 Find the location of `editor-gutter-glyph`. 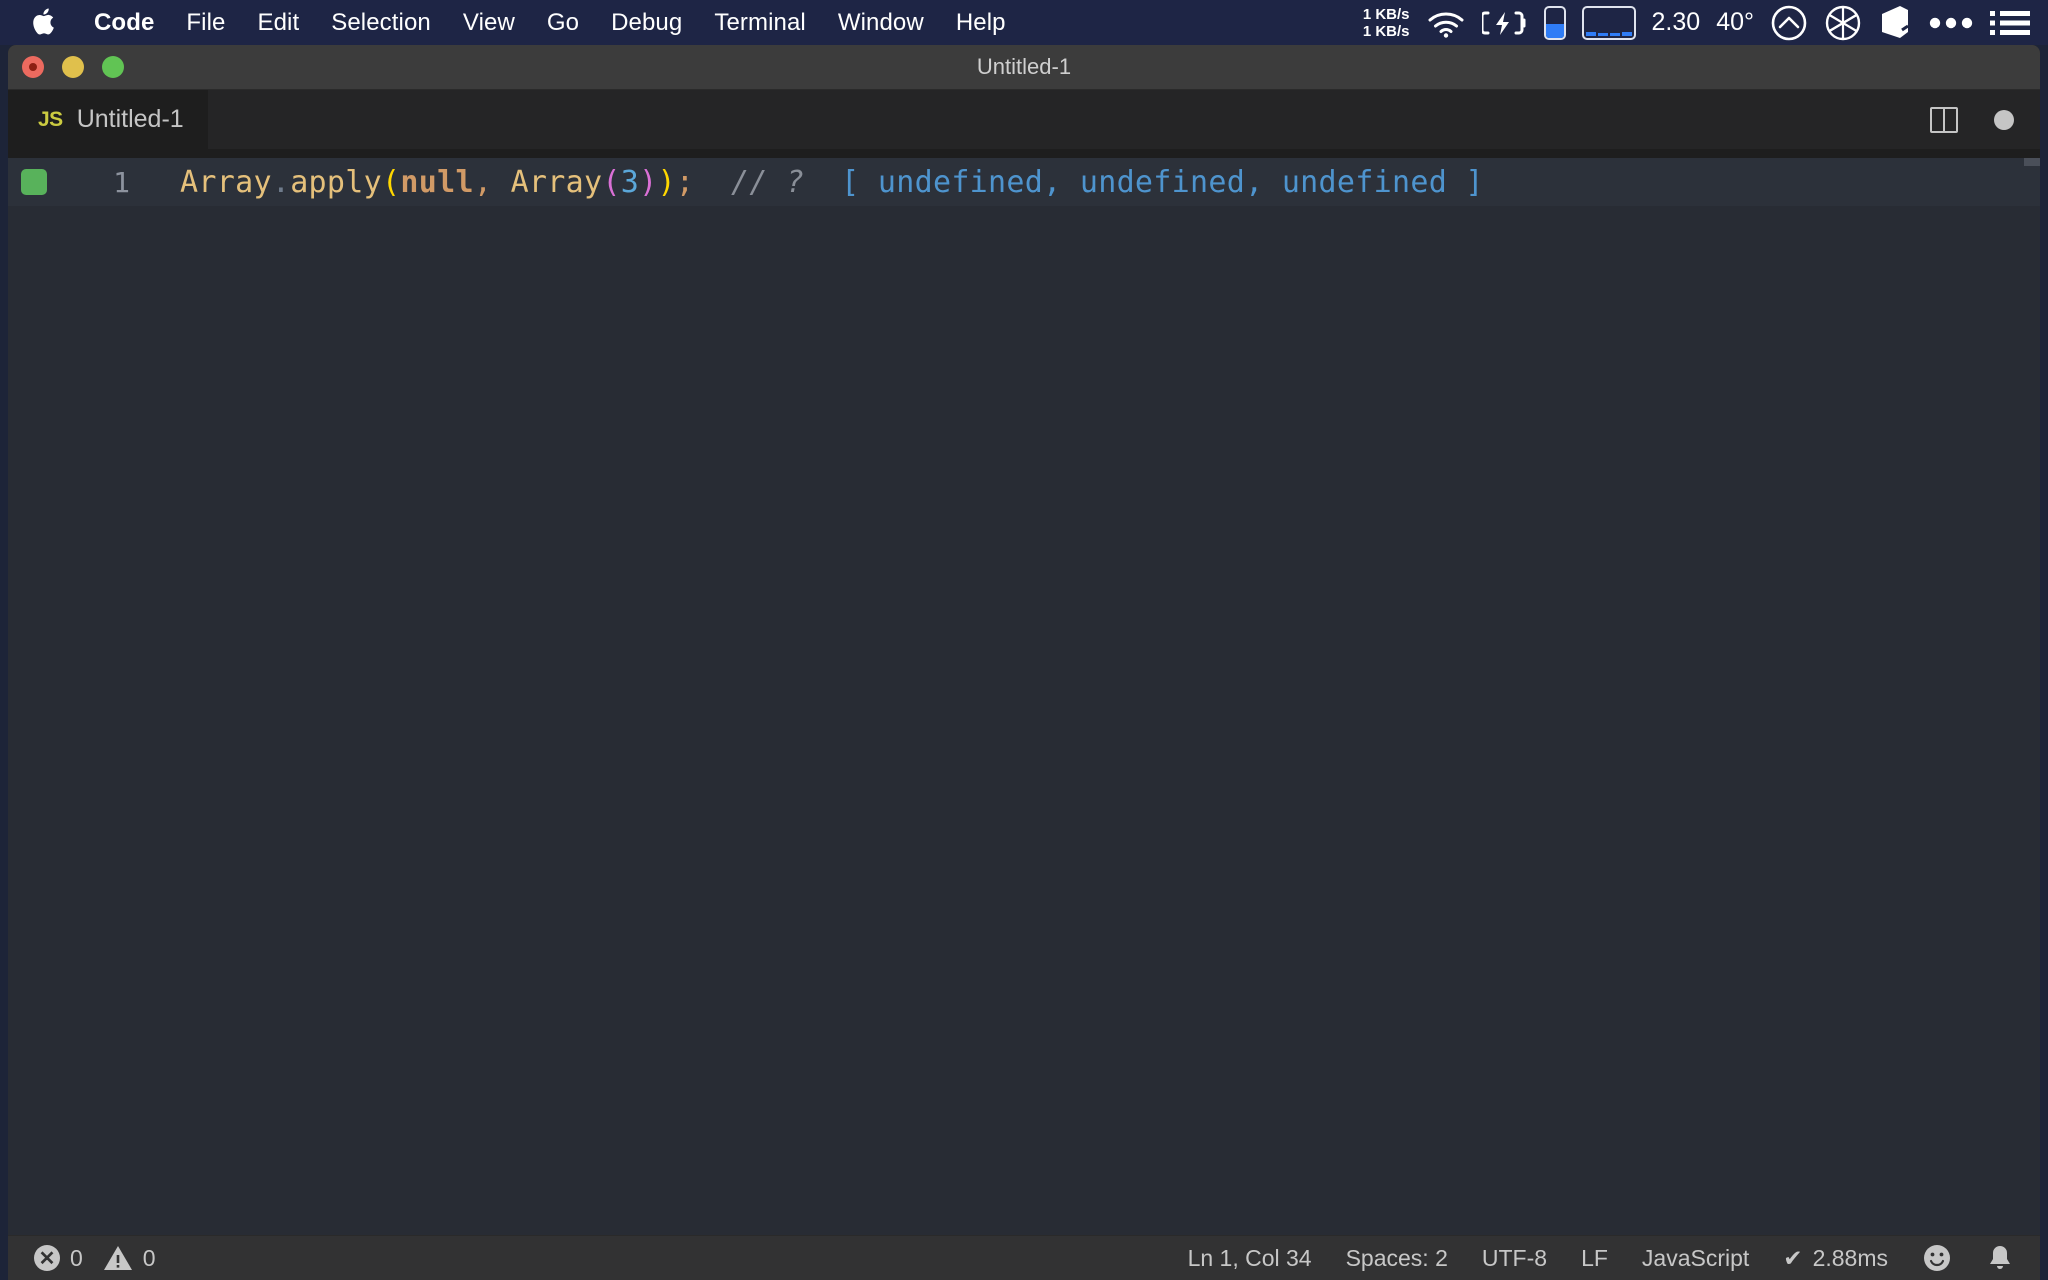

editor-gutter-glyph is located at coordinates (34, 182).